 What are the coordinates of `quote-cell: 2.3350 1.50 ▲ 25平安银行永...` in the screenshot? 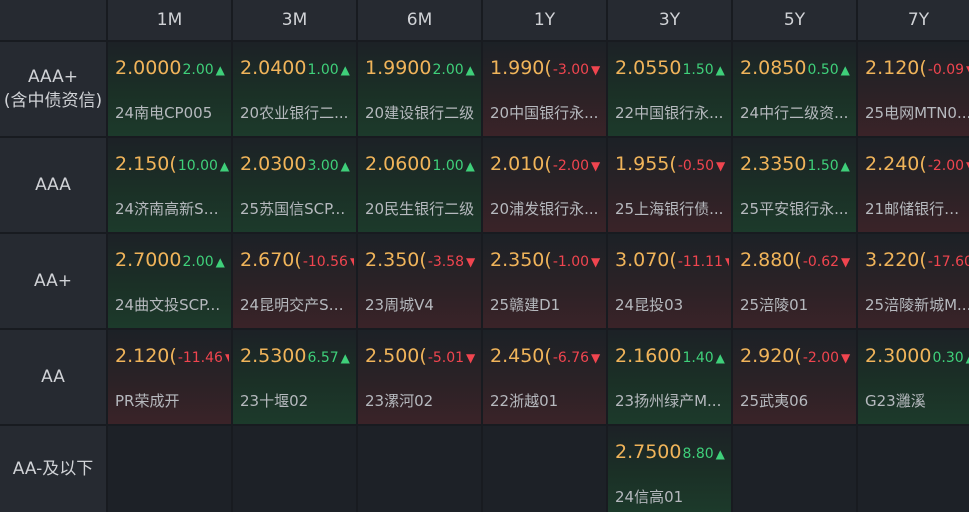 It's located at (794, 185).